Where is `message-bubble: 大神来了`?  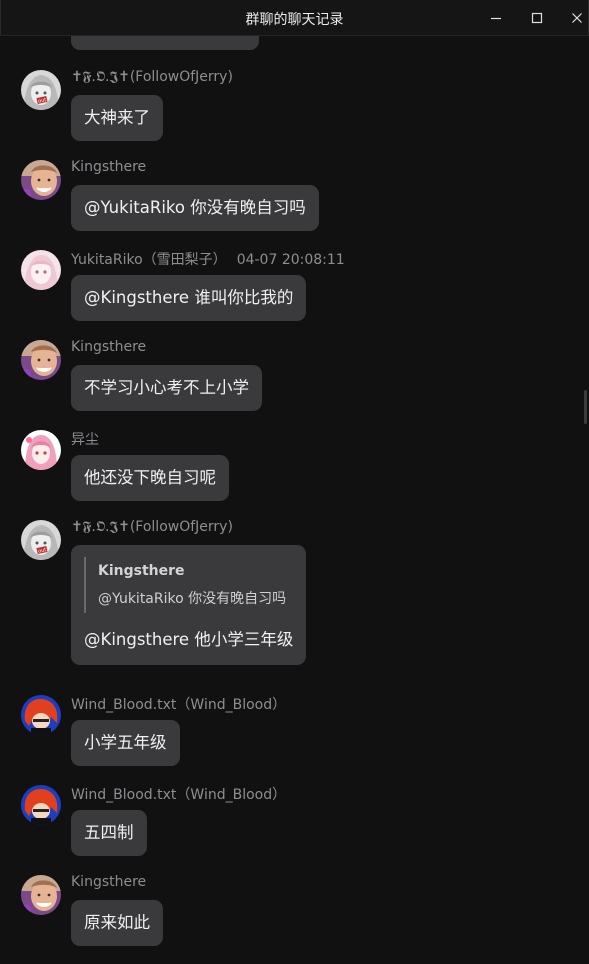
message-bubble: 大神来了 is located at coordinates (117, 118).